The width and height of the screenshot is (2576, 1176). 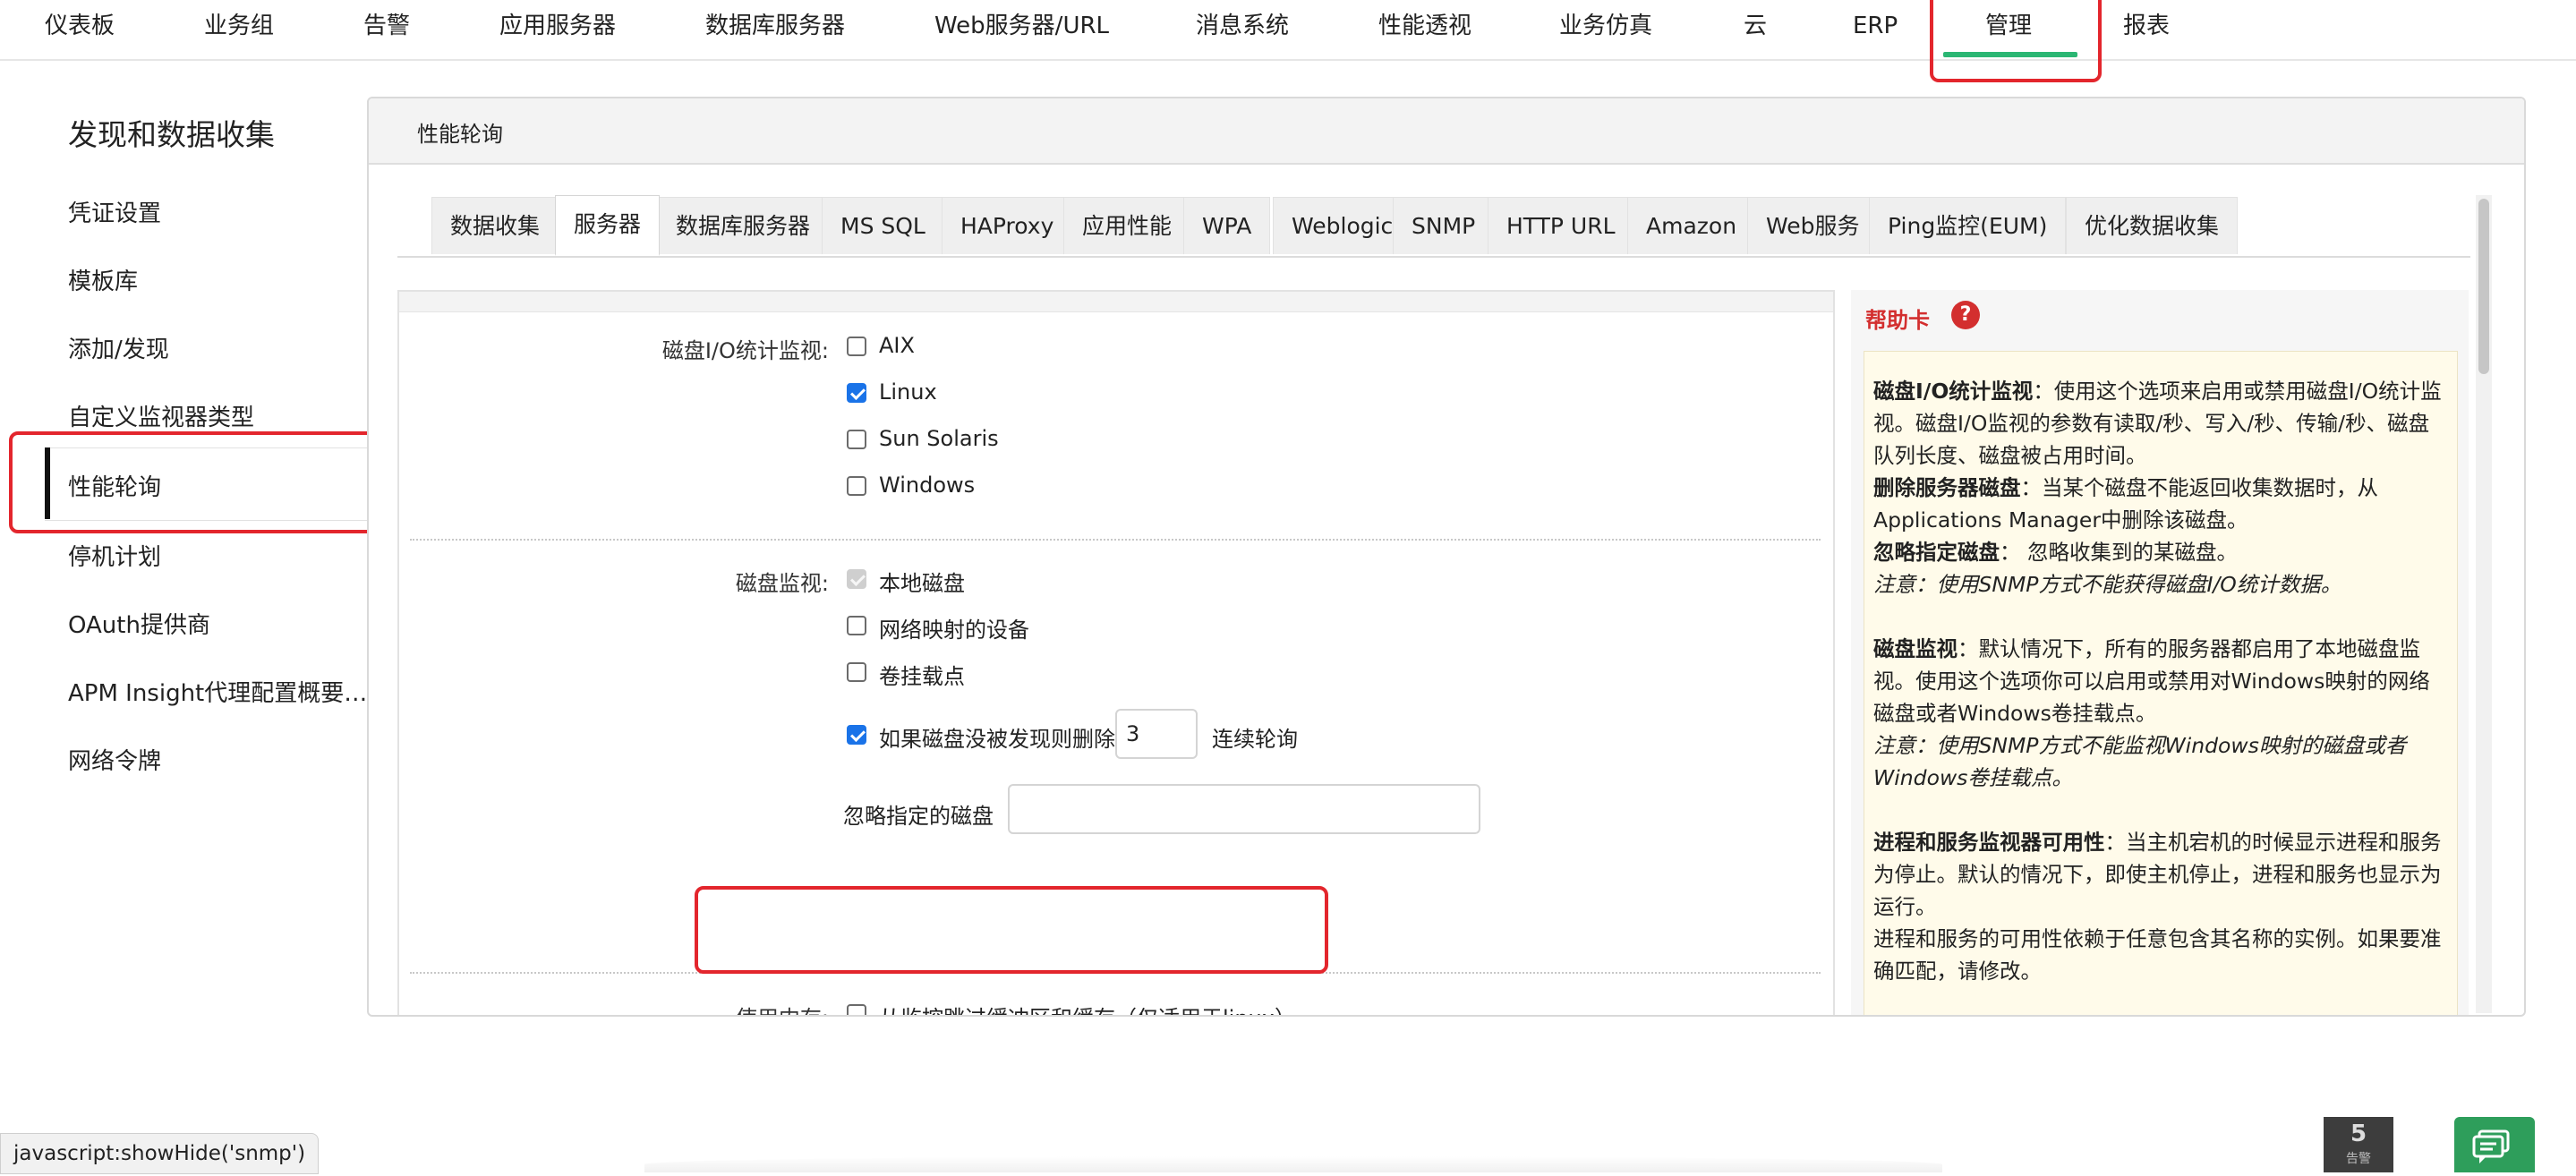 I want to click on windows-label: Windows, so click(x=927, y=485).